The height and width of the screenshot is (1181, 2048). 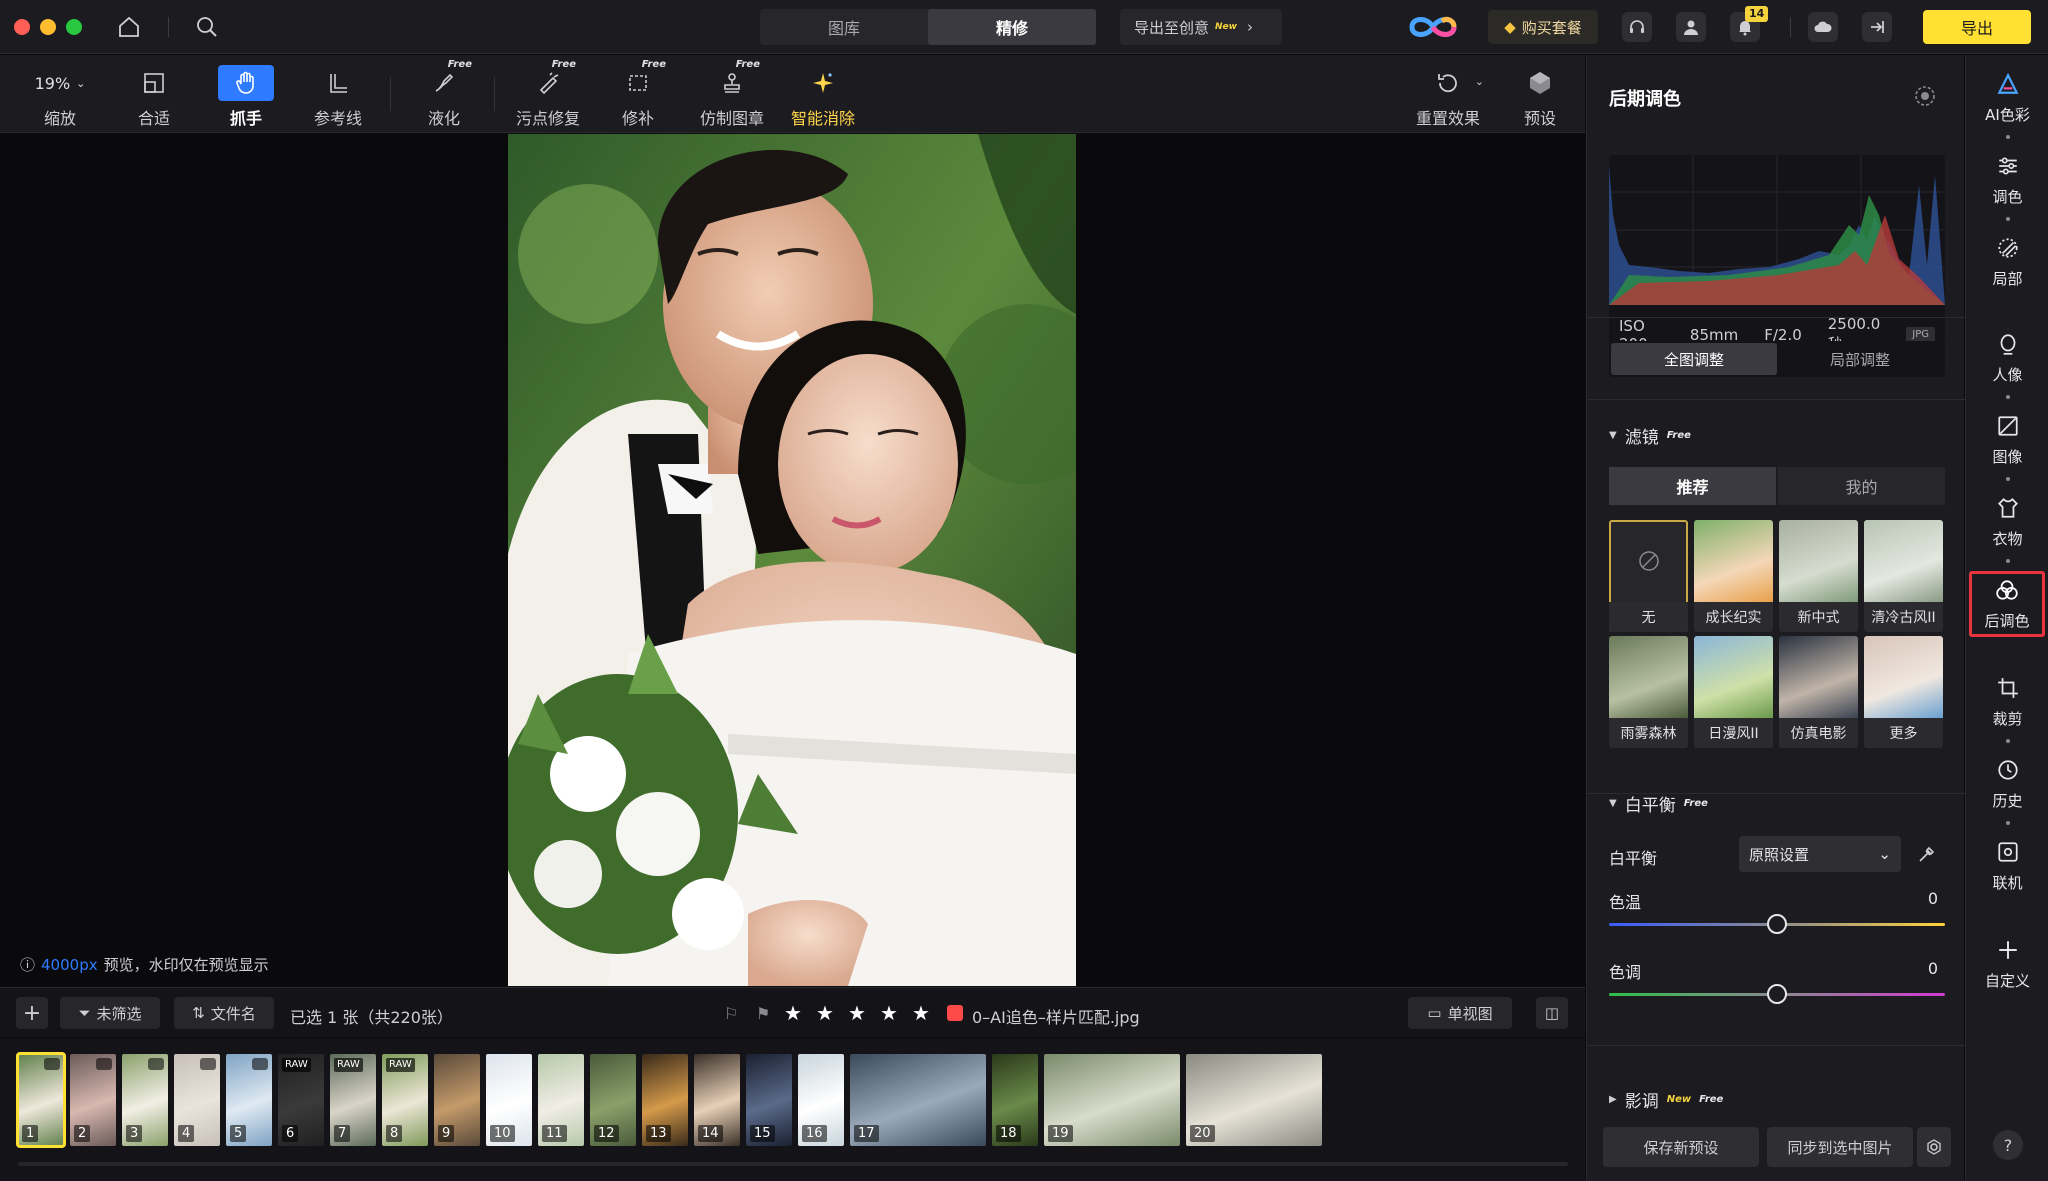 What do you see at coordinates (844, 27) in the screenshot?
I see `tab-library: 图库` at bounding box center [844, 27].